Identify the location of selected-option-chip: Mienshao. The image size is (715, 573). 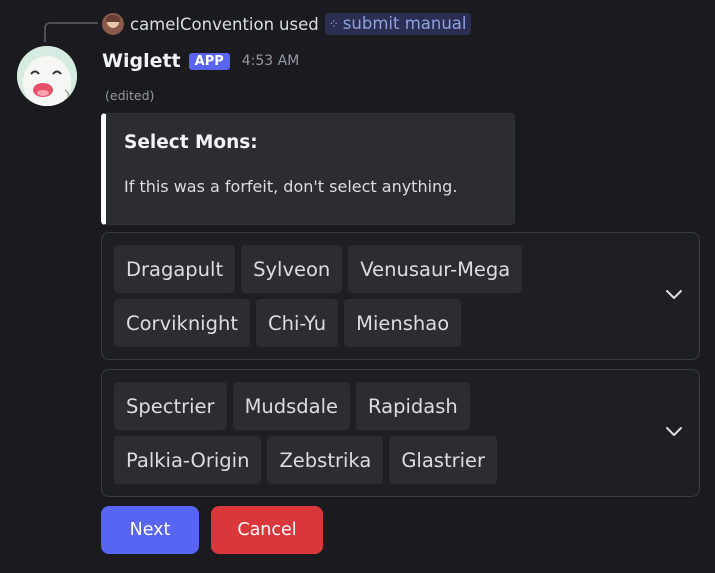
(403, 323).